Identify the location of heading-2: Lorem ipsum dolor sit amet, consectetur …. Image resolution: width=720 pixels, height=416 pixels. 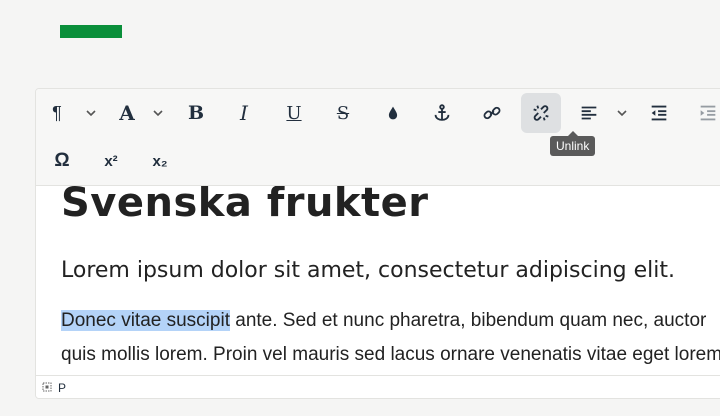
(368, 270).